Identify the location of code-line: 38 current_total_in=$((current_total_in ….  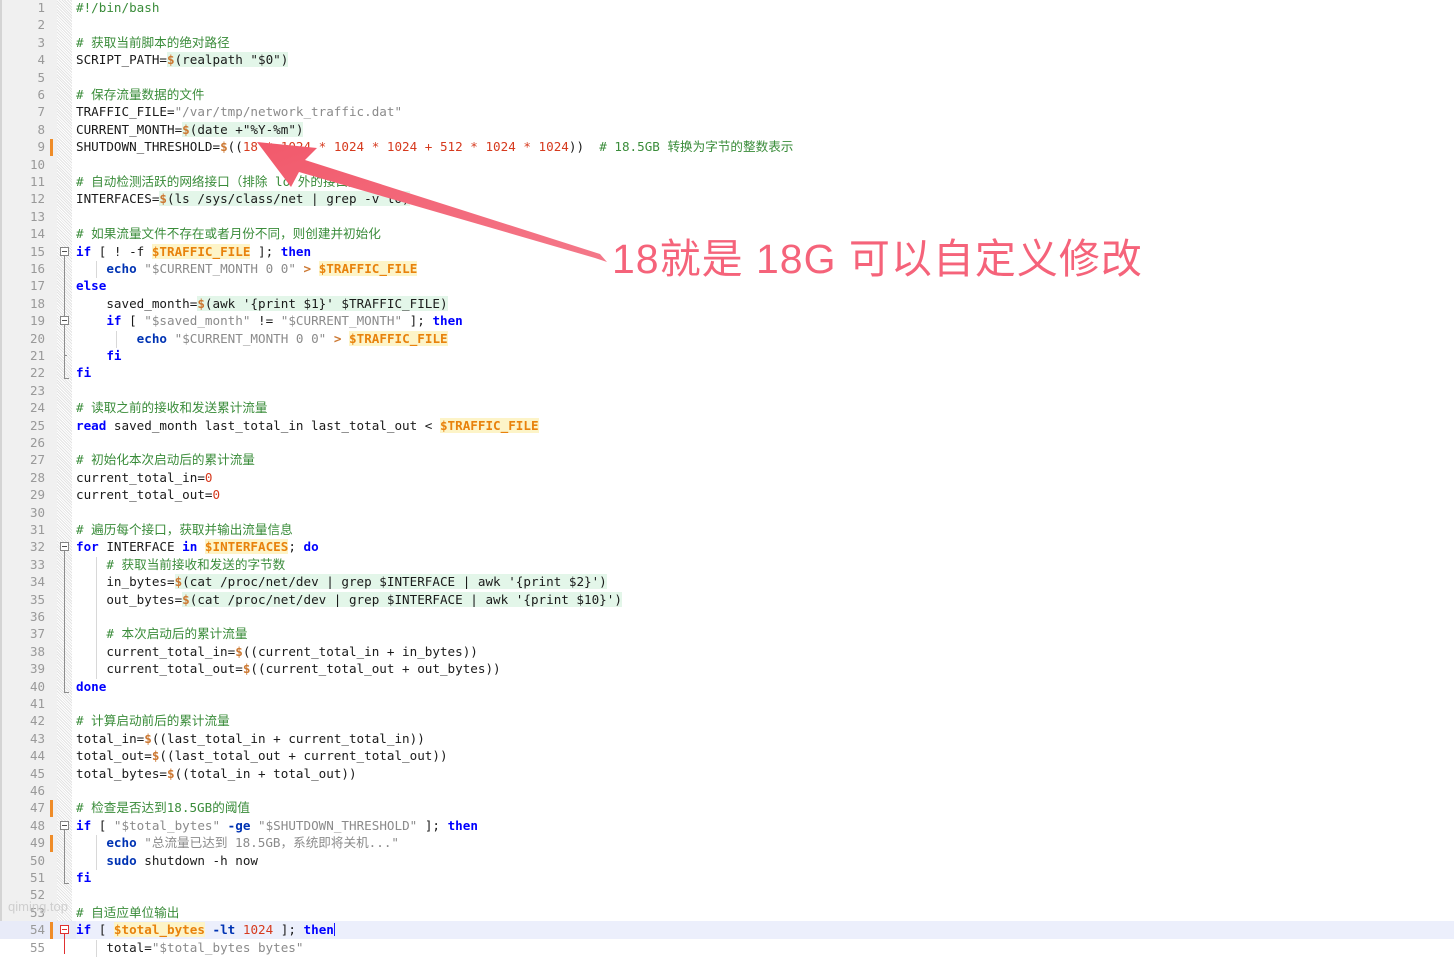
(727, 651).